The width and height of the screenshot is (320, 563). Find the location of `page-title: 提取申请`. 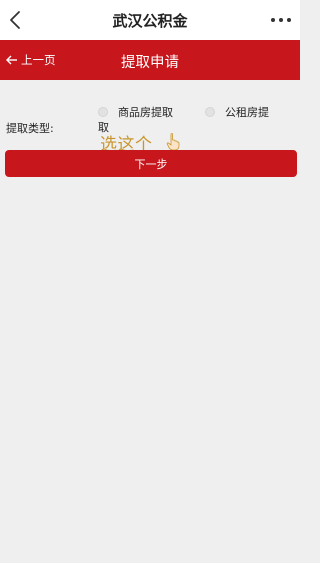

page-title: 提取申请 is located at coordinates (150, 63).